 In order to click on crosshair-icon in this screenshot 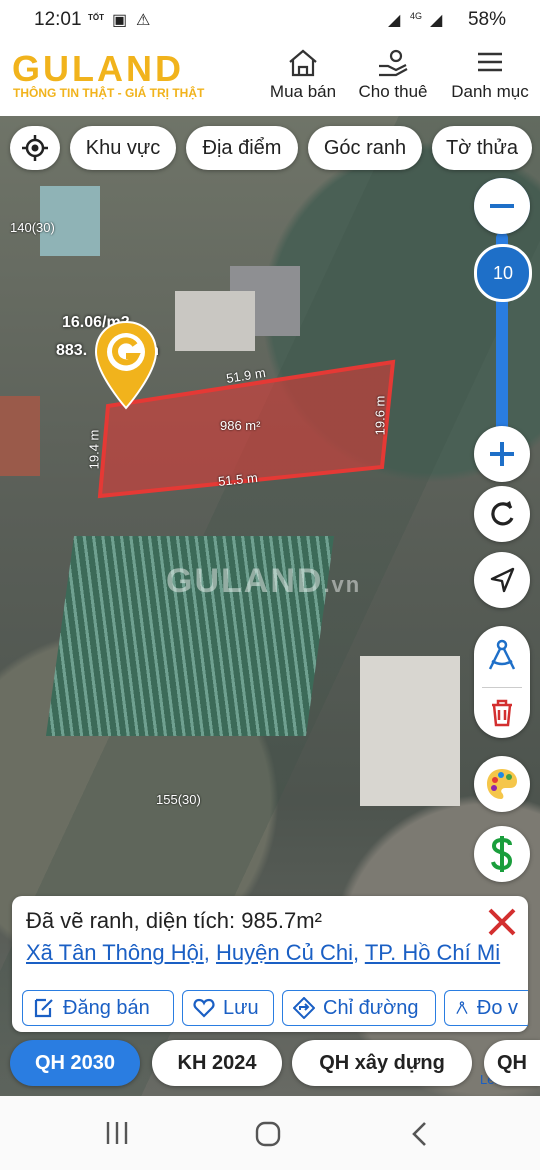, I will do `click(35, 148)`.